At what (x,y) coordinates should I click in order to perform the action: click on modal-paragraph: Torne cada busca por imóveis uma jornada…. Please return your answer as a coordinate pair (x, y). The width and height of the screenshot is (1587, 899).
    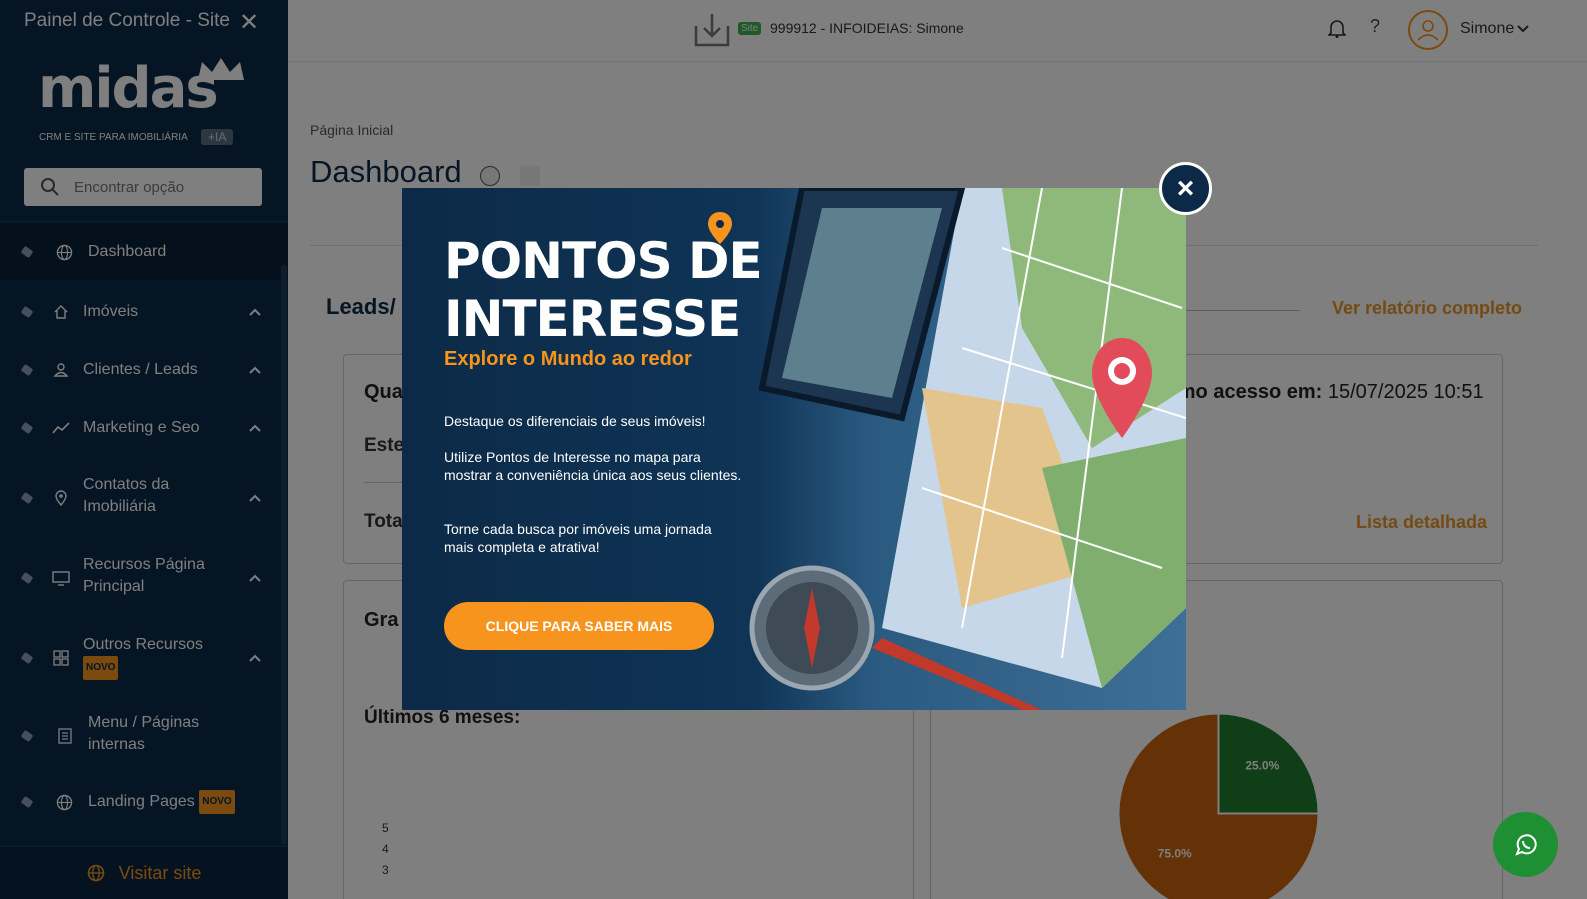
    Looking at the image, I should click on (578, 538).